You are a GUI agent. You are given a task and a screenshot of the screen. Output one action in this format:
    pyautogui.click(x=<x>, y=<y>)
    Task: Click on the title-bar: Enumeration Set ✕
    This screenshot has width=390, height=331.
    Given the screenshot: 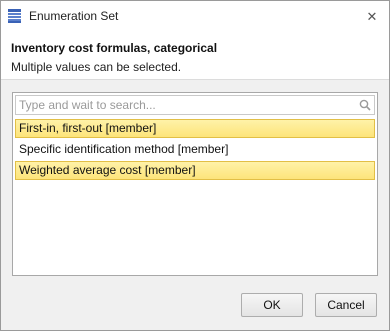 What is the action you would take?
    pyautogui.click(x=195, y=16)
    